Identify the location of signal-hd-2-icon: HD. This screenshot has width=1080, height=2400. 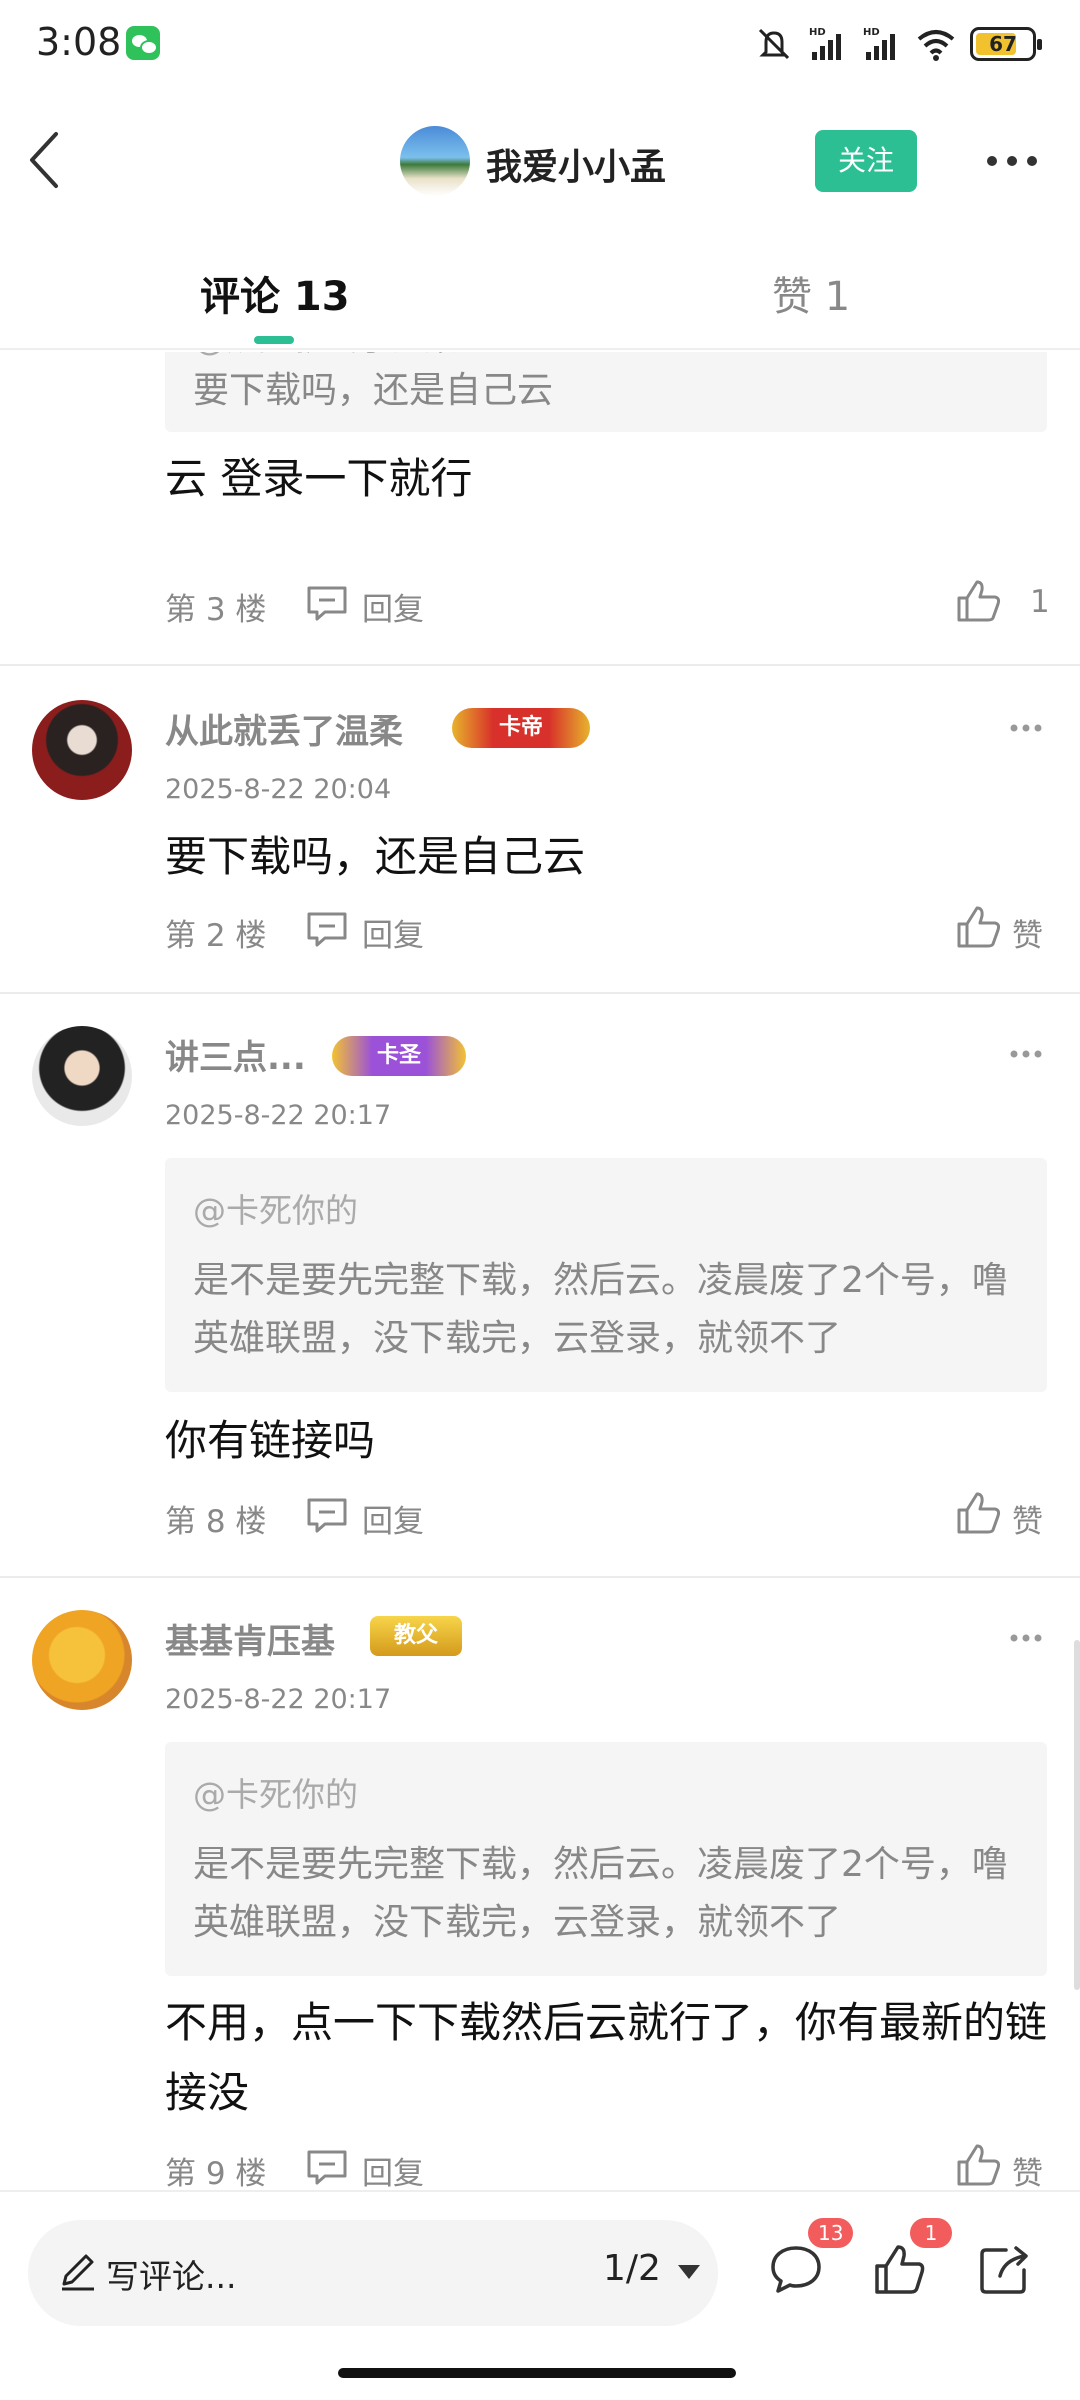
(879, 43).